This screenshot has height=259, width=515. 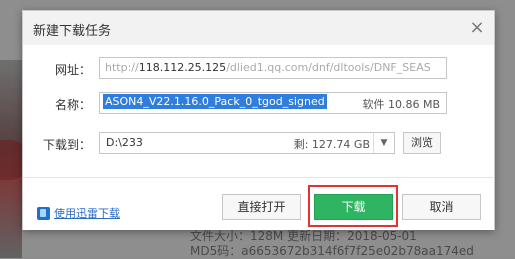 I want to click on browse-button: 浏览, so click(x=422, y=143).